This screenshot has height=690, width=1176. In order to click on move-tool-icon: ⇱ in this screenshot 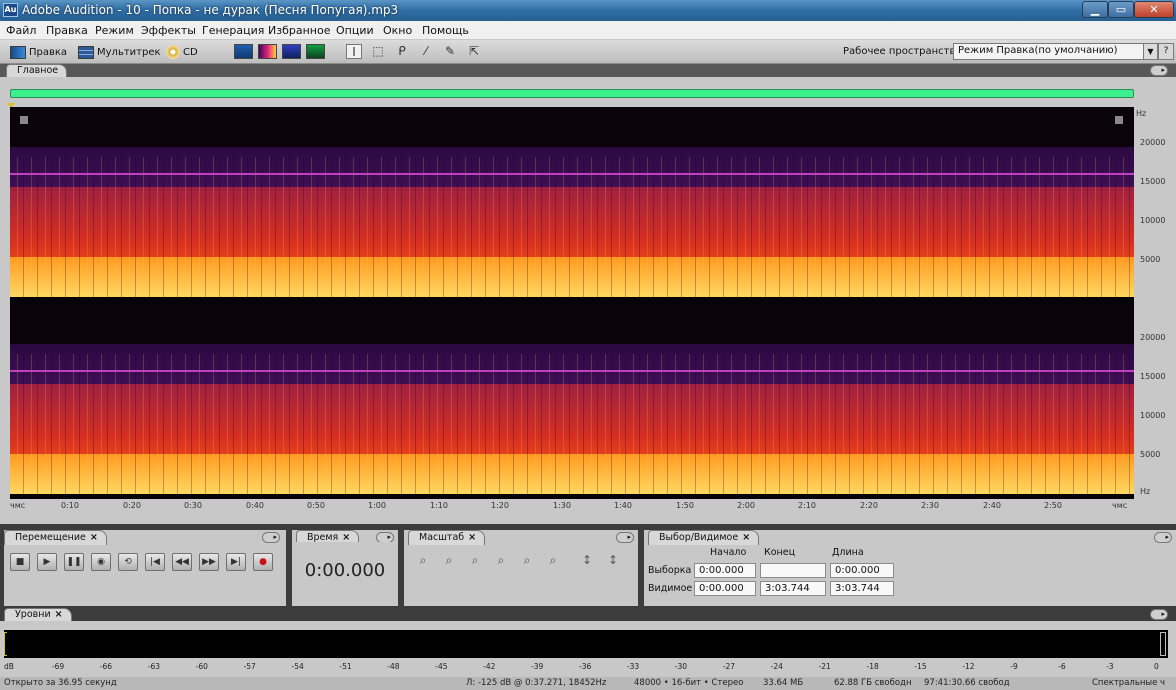, I will do `click(474, 51)`.